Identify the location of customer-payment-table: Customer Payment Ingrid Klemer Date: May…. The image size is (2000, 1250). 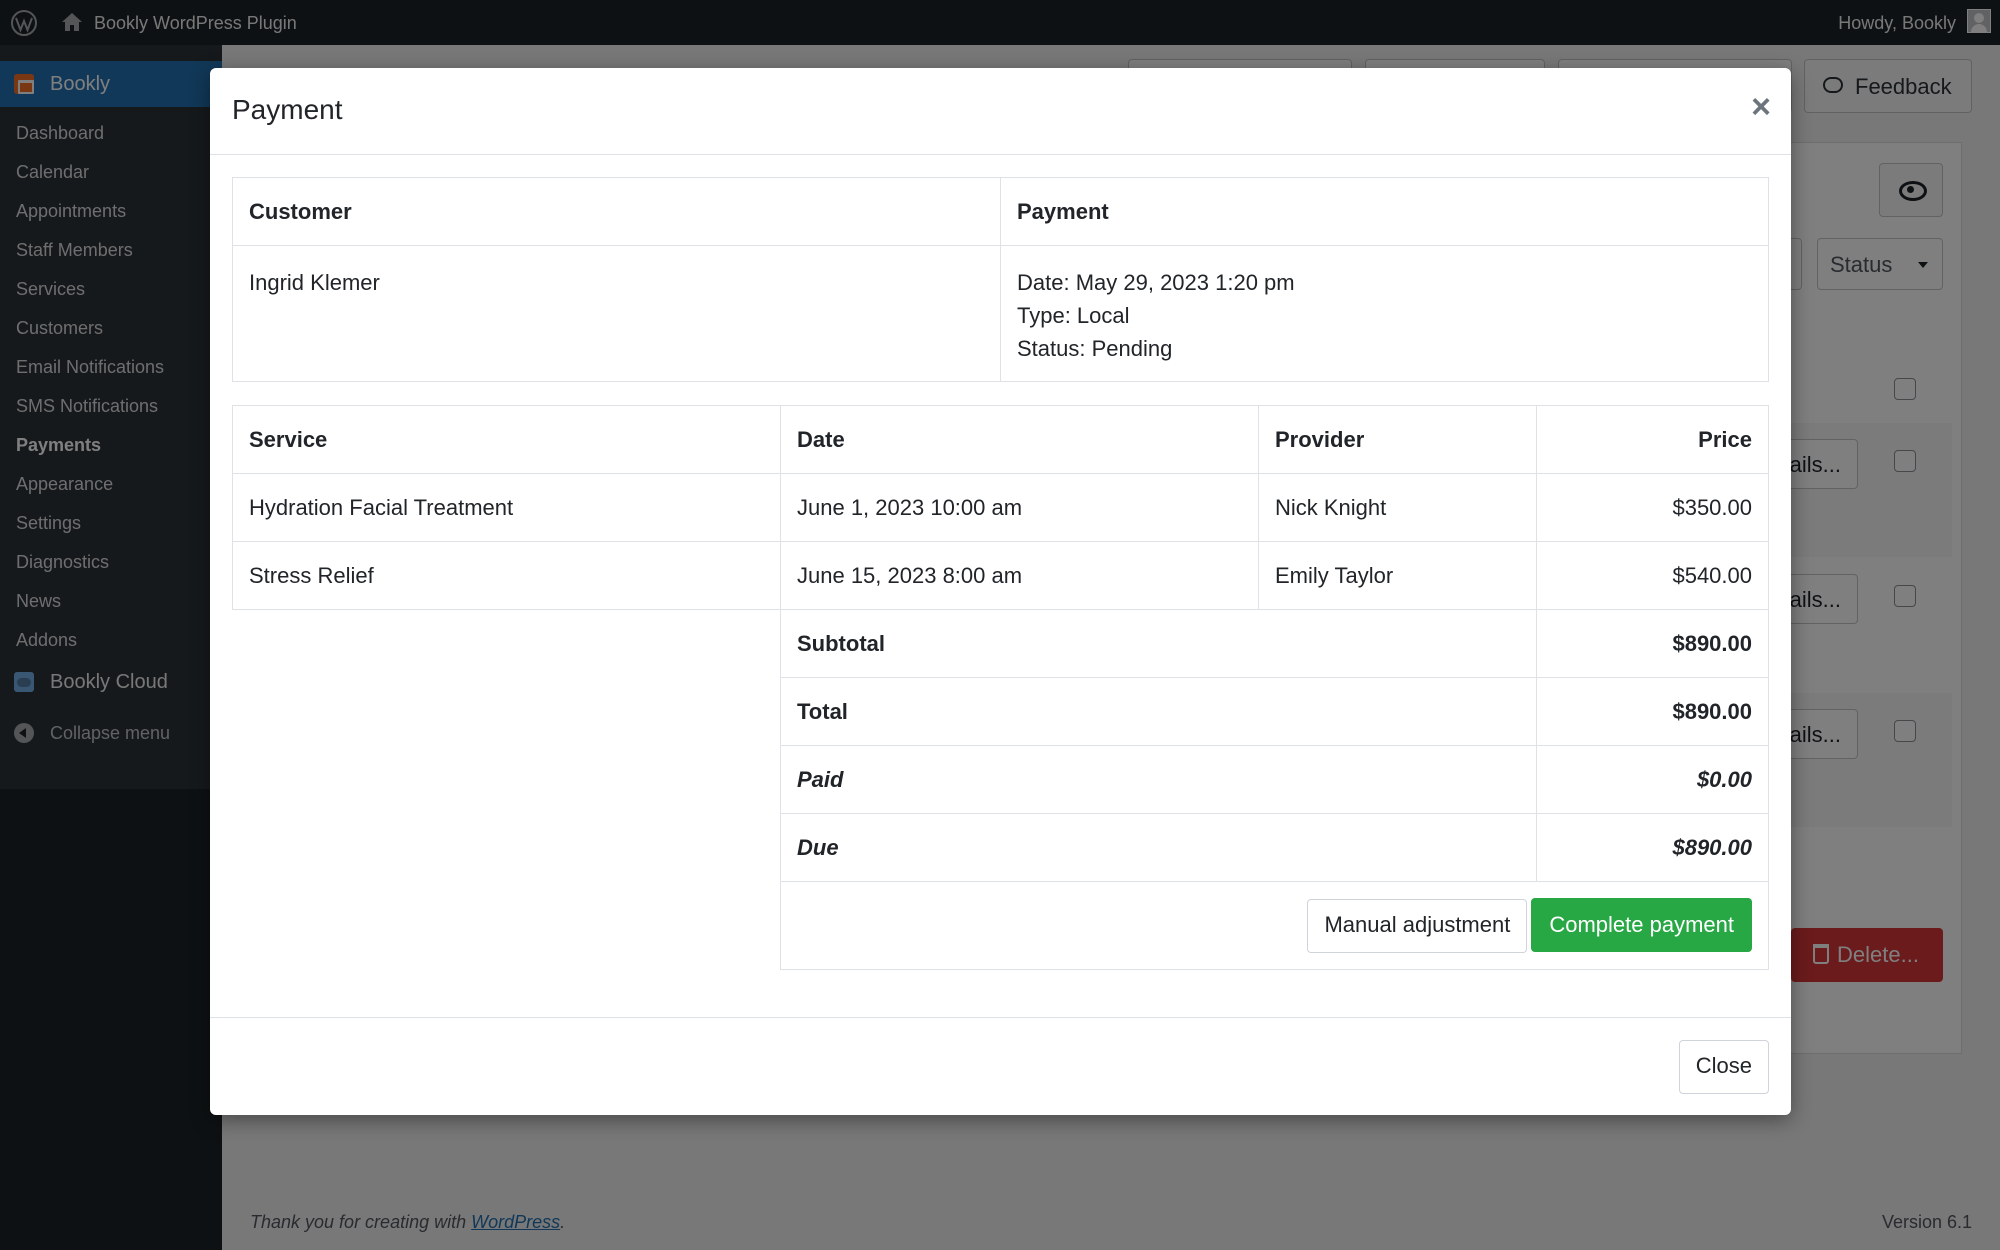
(1000, 279).